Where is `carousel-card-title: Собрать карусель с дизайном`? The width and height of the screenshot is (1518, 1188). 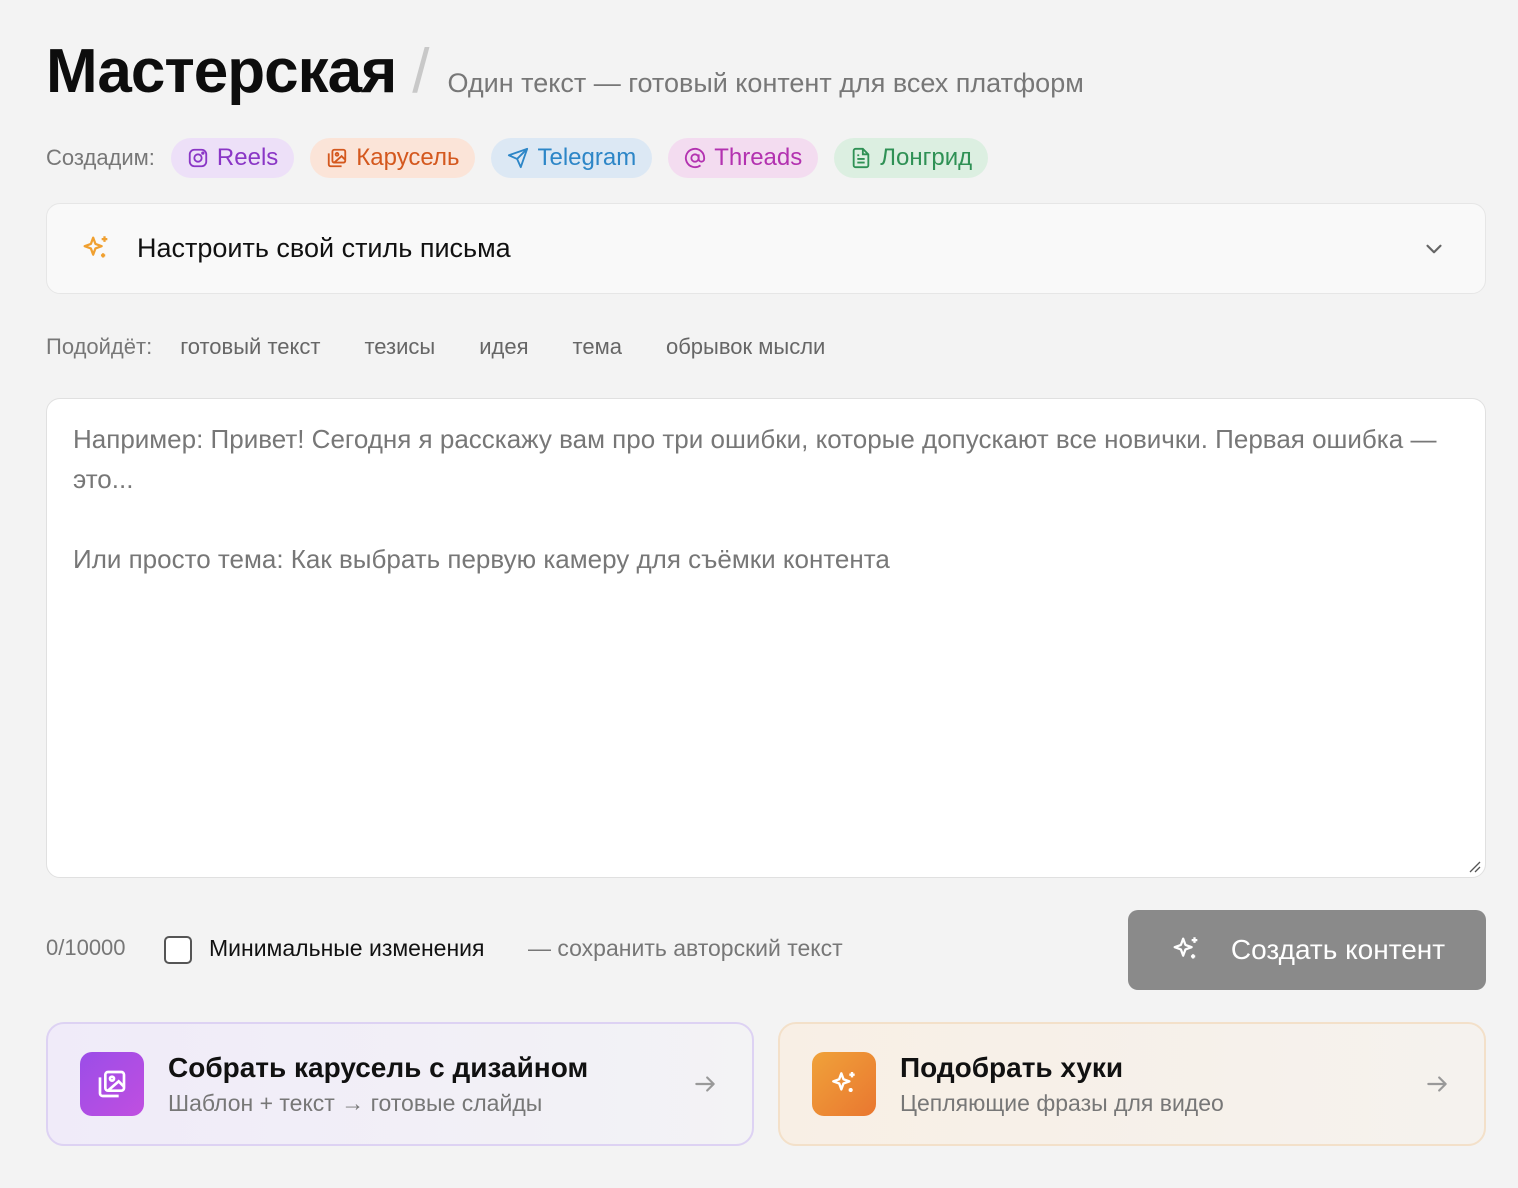
carousel-card-title: Собрать карусель с дизайном is located at coordinates (378, 1067).